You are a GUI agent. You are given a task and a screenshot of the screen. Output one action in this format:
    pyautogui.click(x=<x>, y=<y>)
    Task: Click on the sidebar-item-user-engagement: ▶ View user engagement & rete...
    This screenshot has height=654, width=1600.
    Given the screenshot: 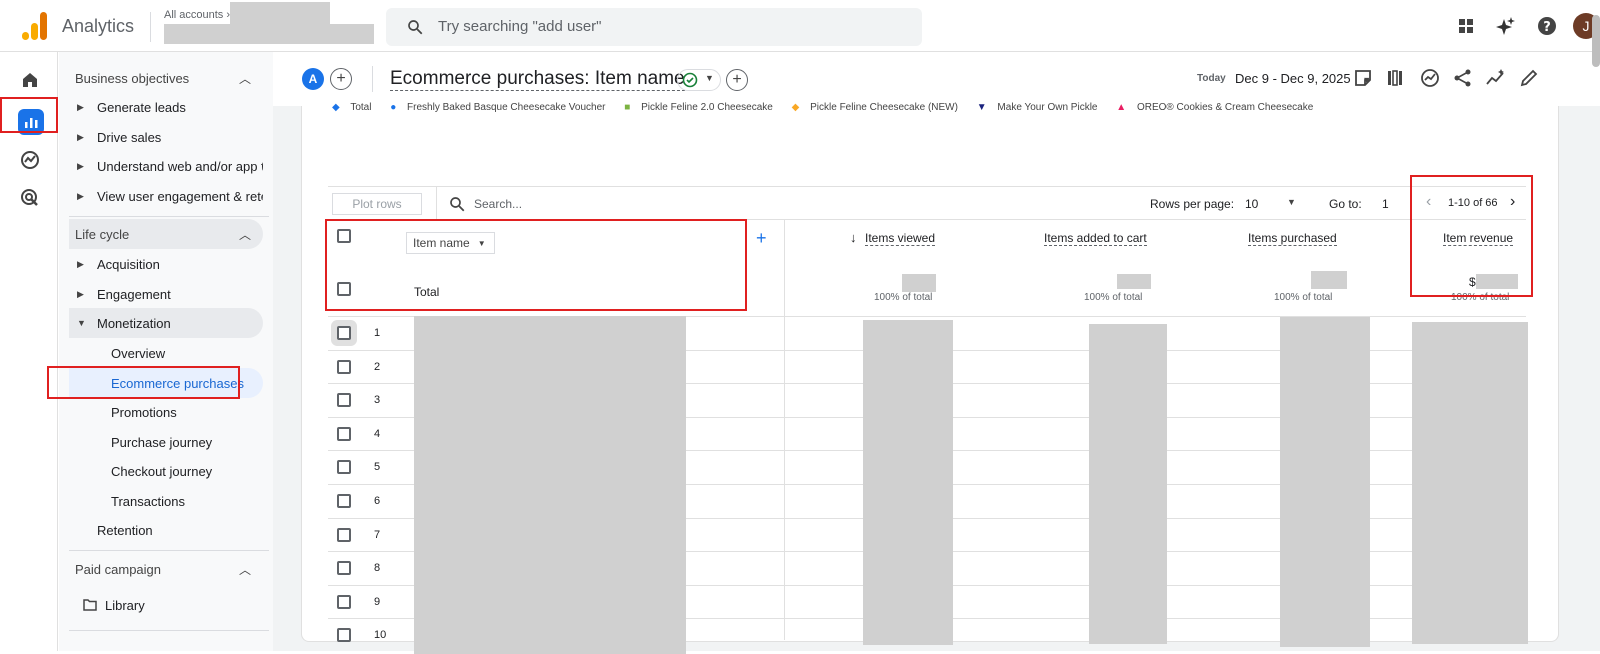 What is the action you would take?
    pyautogui.click(x=166, y=196)
    